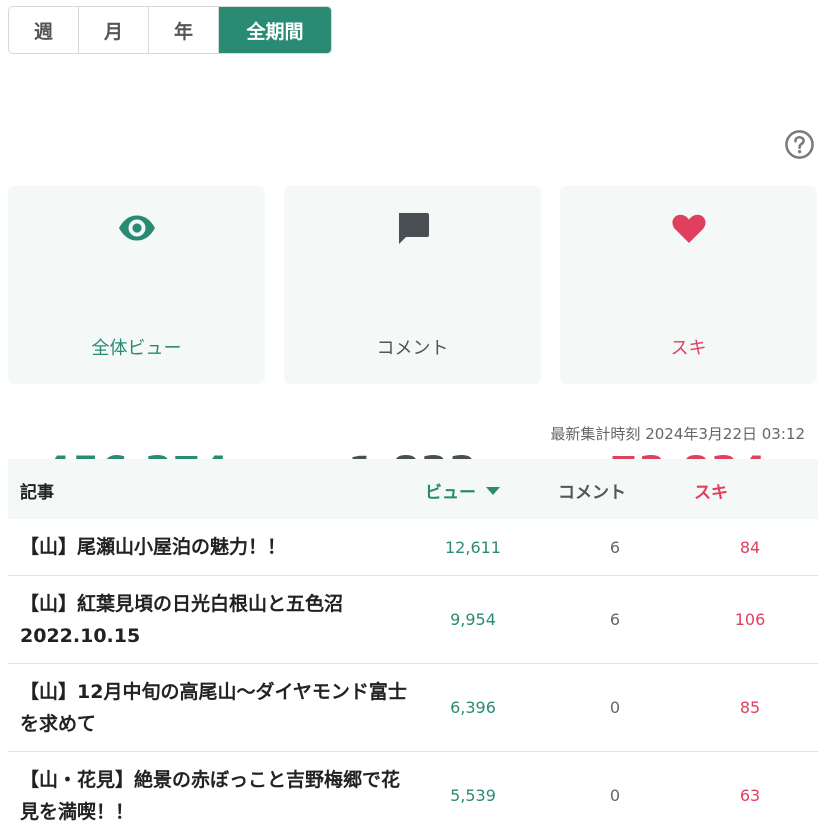  I want to click on article-title: 【山】尾瀬山小屋泊の魅力！！, so click(217, 547).